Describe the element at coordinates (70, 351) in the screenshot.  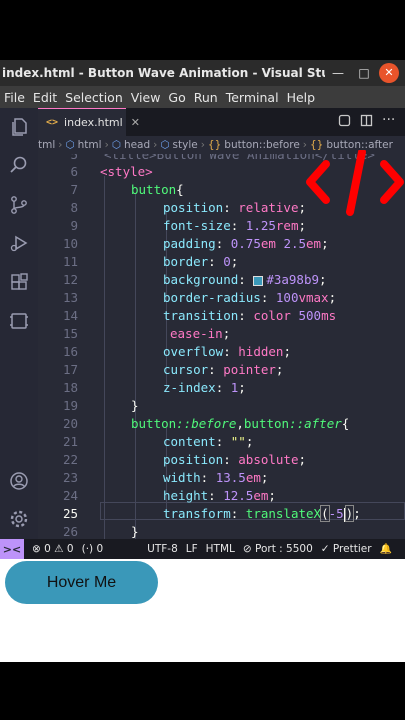
I see `line-number: 16` at that location.